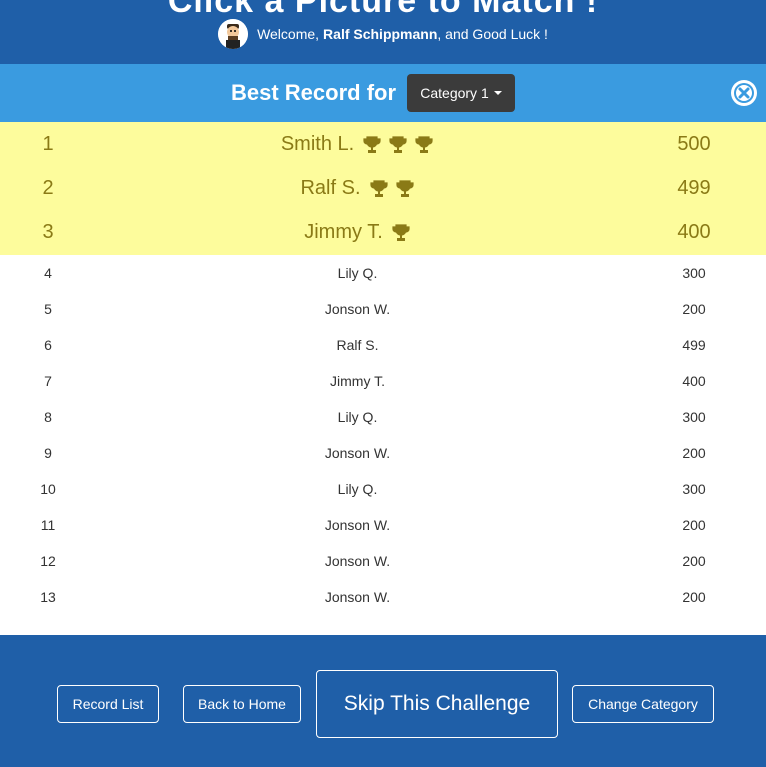  I want to click on category-label: Category 1, so click(454, 93).